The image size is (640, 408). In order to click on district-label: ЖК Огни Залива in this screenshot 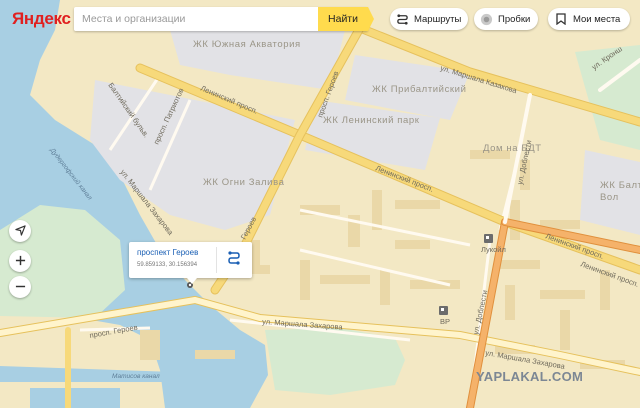, I will do `click(244, 182)`.